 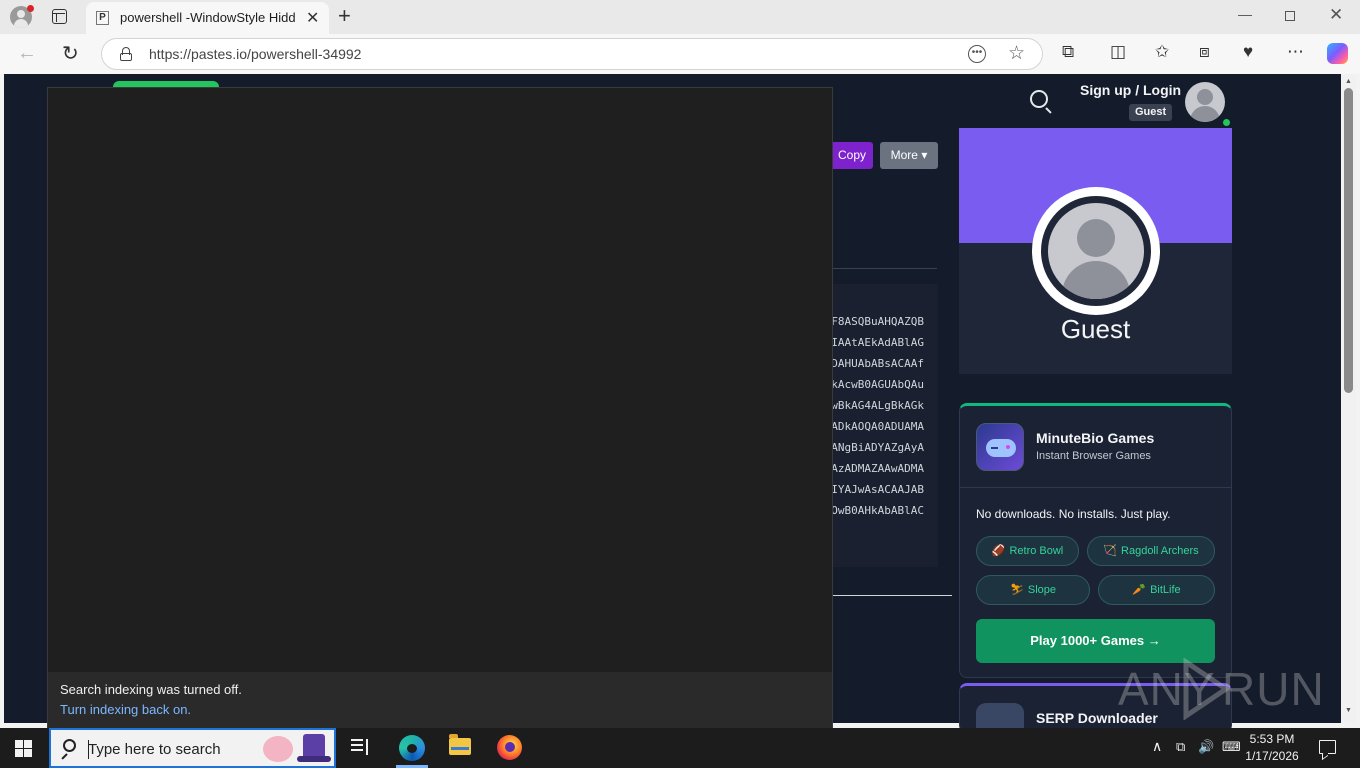 What do you see at coordinates (572, 54) in the screenshot?
I see `address-bar: https://pastes.io/powershell-34992 ••• ☆` at bounding box center [572, 54].